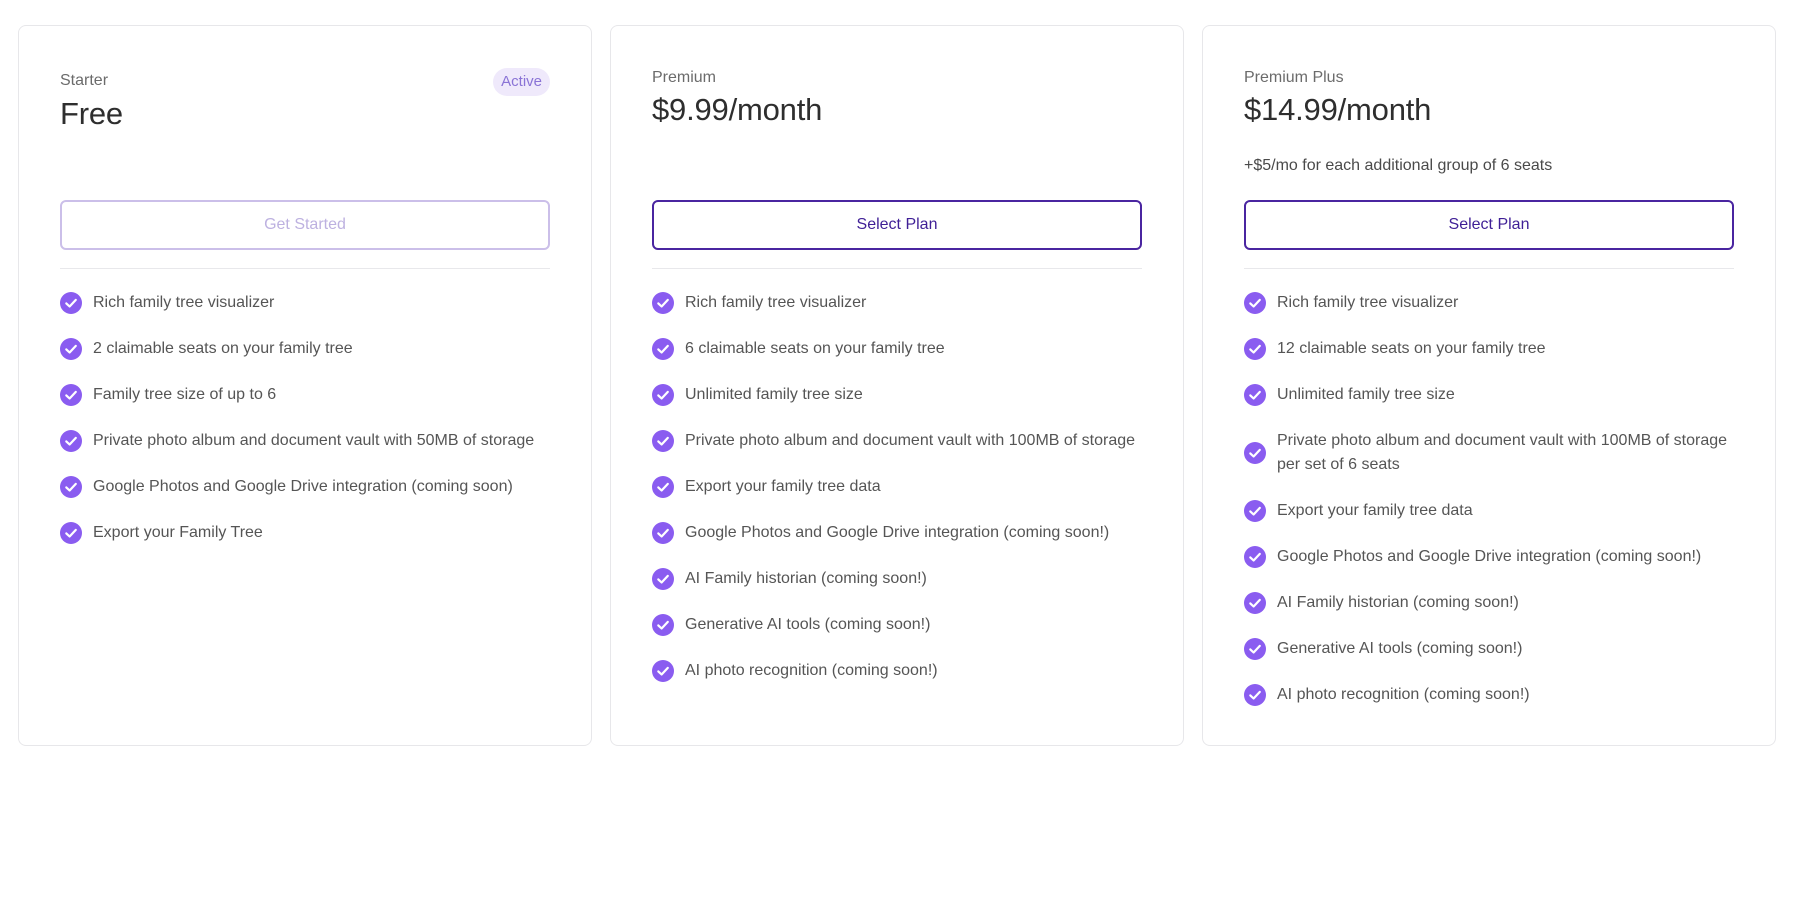 The width and height of the screenshot is (1794, 911). I want to click on plan-price: $14.99/month, so click(1338, 109).